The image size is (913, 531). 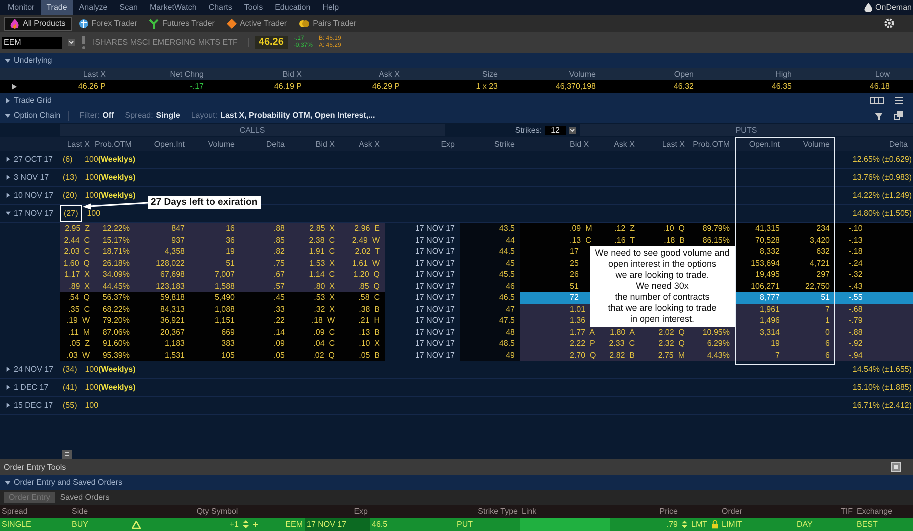 I want to click on table-cell-text: 72, so click(x=574, y=298).